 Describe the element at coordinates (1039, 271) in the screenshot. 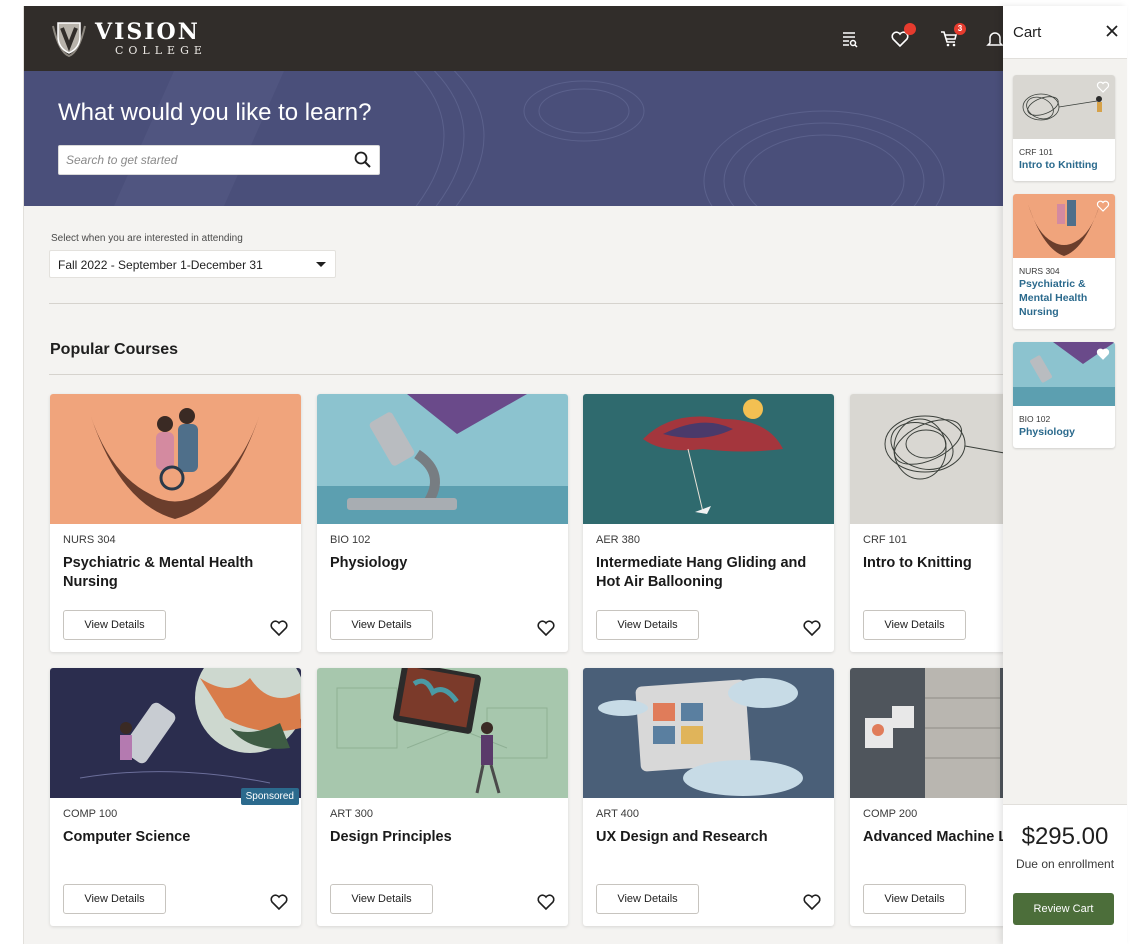

I see `cart-item-code: NURS 304` at that location.